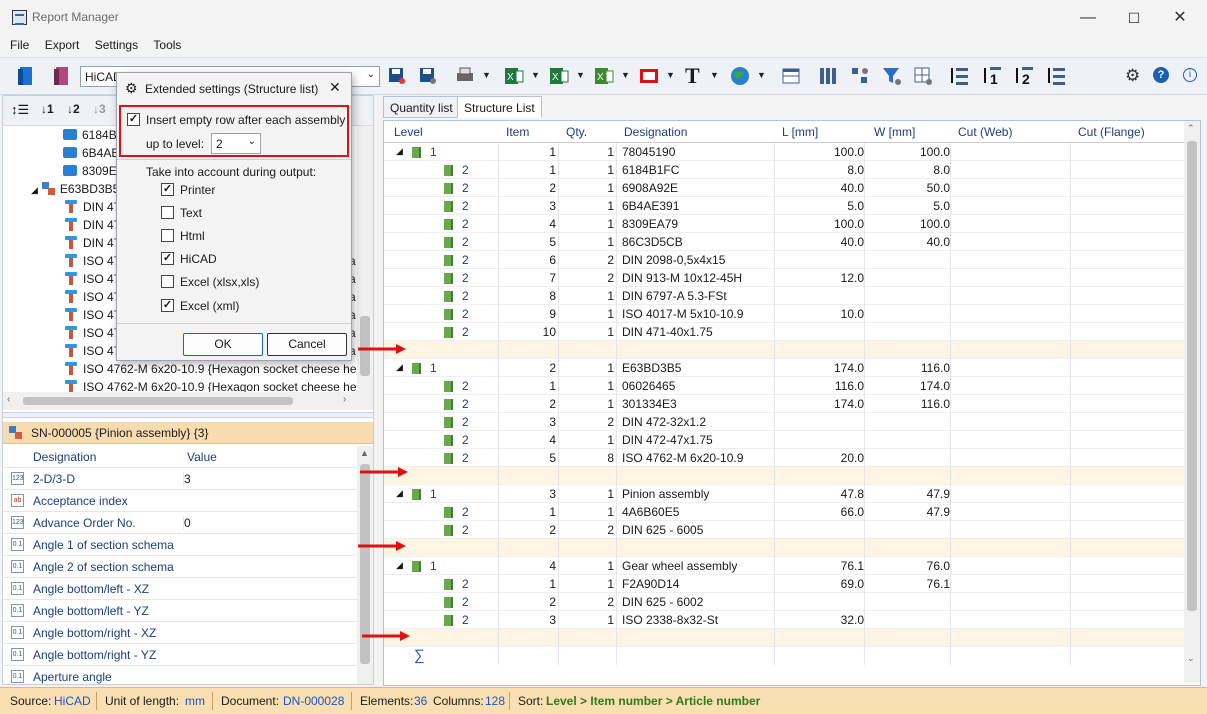  Describe the element at coordinates (576, 132) in the screenshot. I see `col-qty: Qty.` at that location.